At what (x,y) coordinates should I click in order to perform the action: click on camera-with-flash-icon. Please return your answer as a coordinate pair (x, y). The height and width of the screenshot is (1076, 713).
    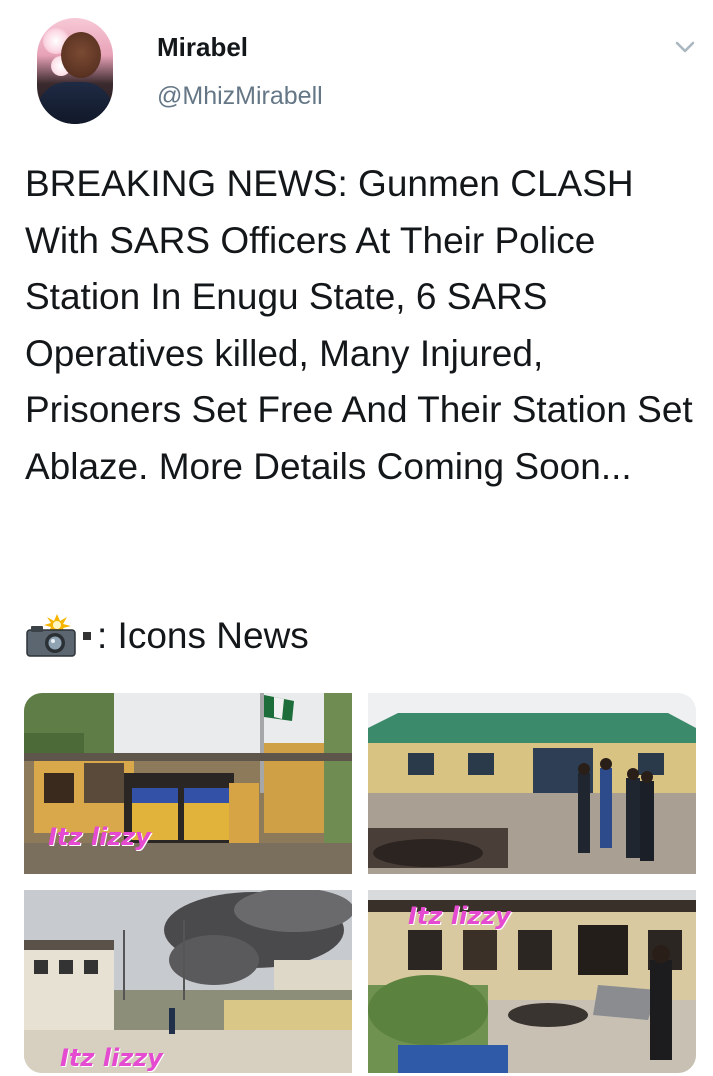
    Looking at the image, I should click on (51, 635).